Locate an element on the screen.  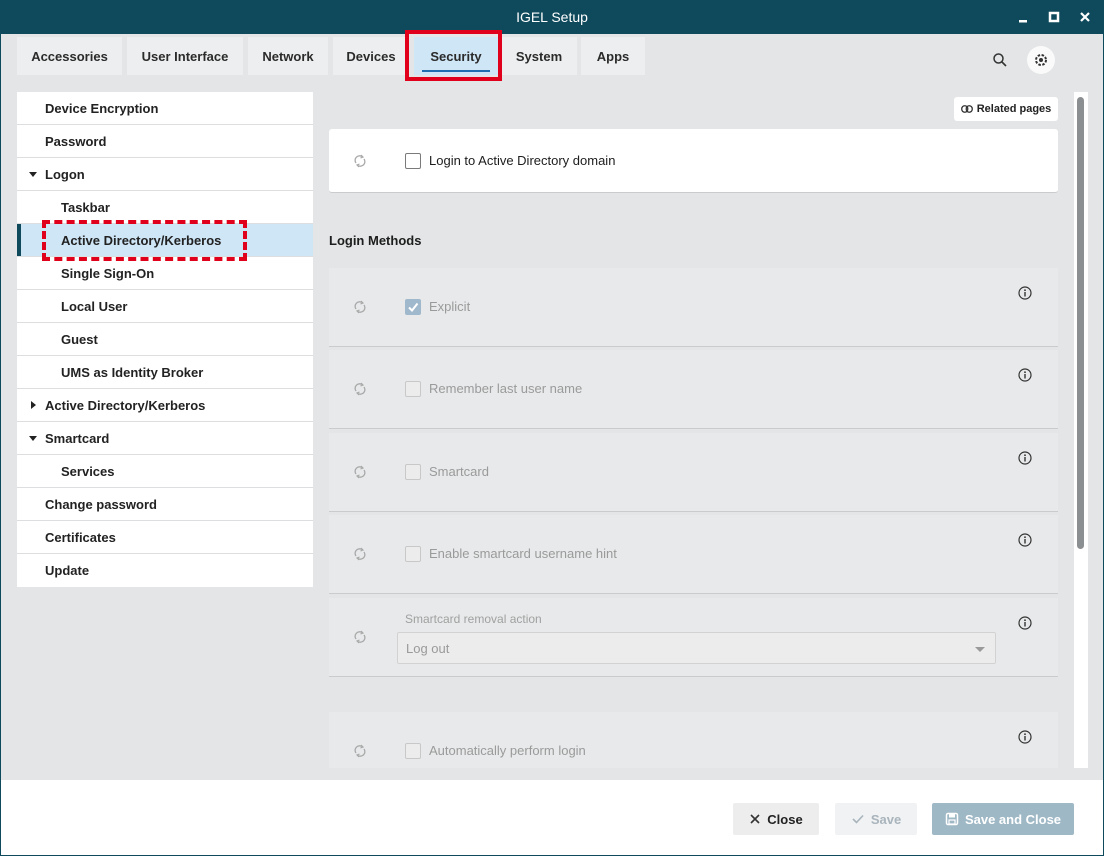
smartcard-label: Smartcard is located at coordinates (459, 471).